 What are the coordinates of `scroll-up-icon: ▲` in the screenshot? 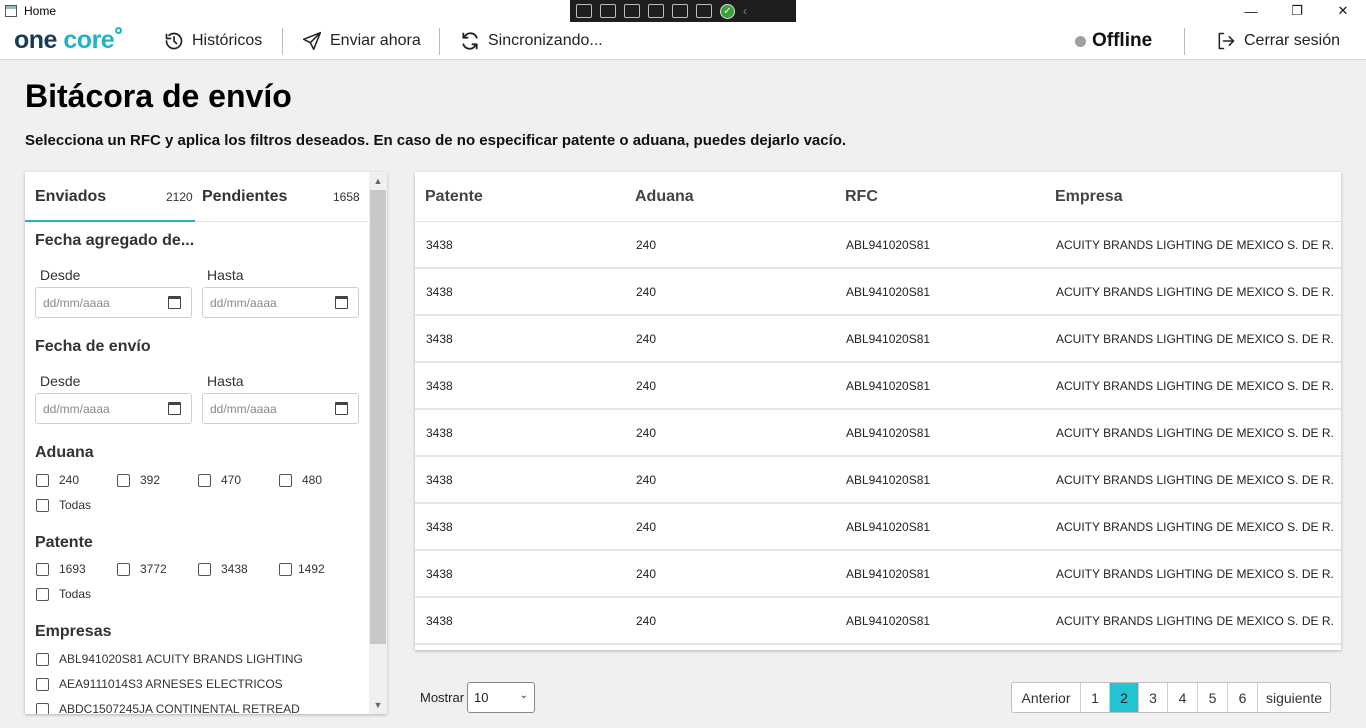 It's located at (378, 181).